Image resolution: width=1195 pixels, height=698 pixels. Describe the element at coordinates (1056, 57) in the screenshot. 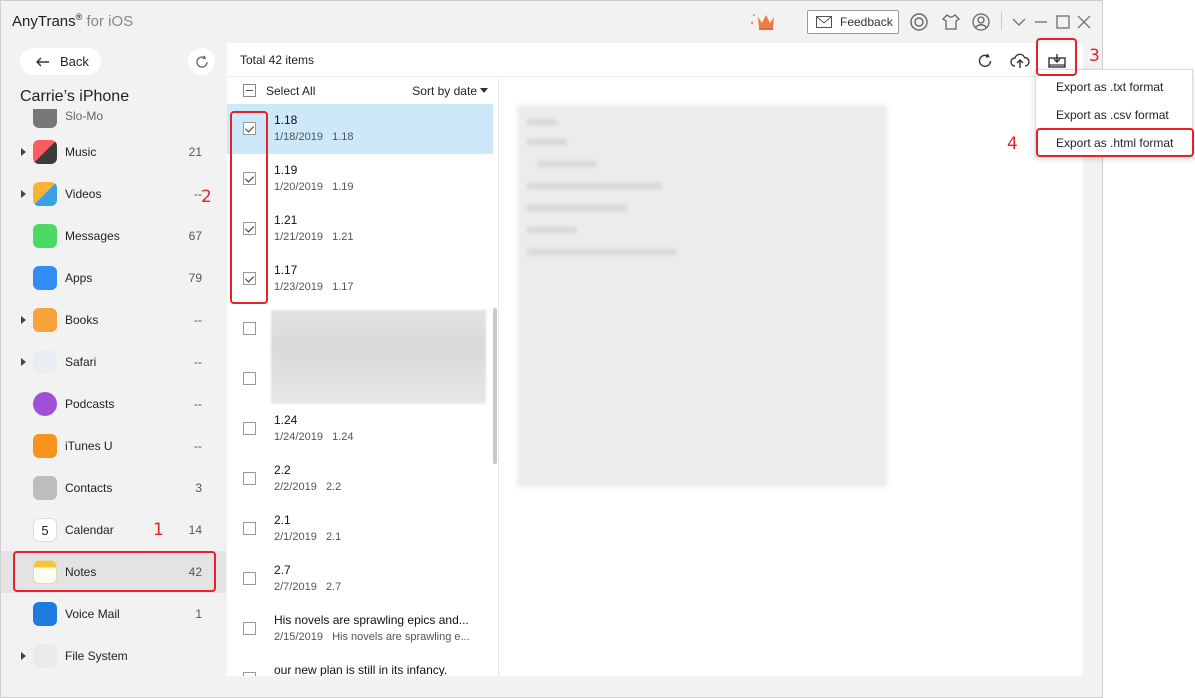

I see `annotation-box-export-button` at that location.